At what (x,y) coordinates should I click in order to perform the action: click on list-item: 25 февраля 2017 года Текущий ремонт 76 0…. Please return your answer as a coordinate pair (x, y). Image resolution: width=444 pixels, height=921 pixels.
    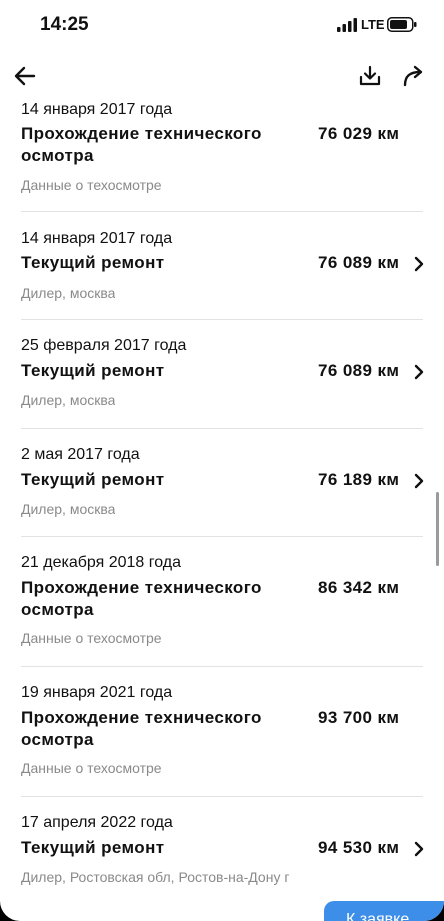
    Looking at the image, I should click on (222, 374).